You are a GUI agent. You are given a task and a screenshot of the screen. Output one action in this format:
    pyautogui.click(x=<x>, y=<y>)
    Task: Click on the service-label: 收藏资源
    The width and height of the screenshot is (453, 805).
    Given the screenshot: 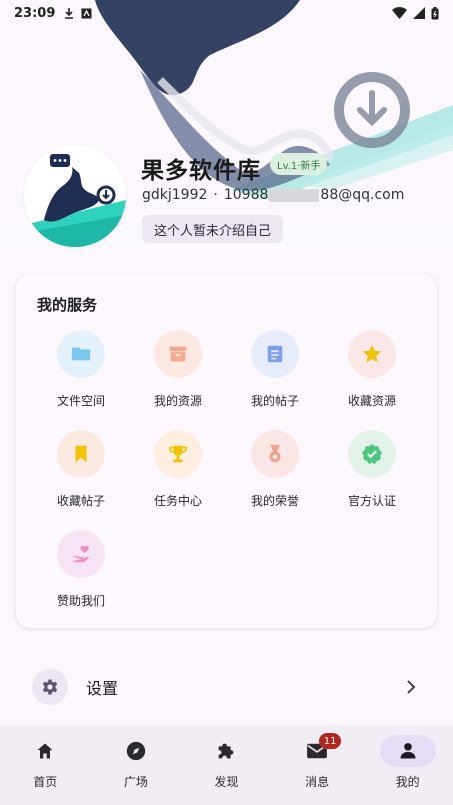 What is the action you would take?
    pyautogui.click(x=371, y=401)
    